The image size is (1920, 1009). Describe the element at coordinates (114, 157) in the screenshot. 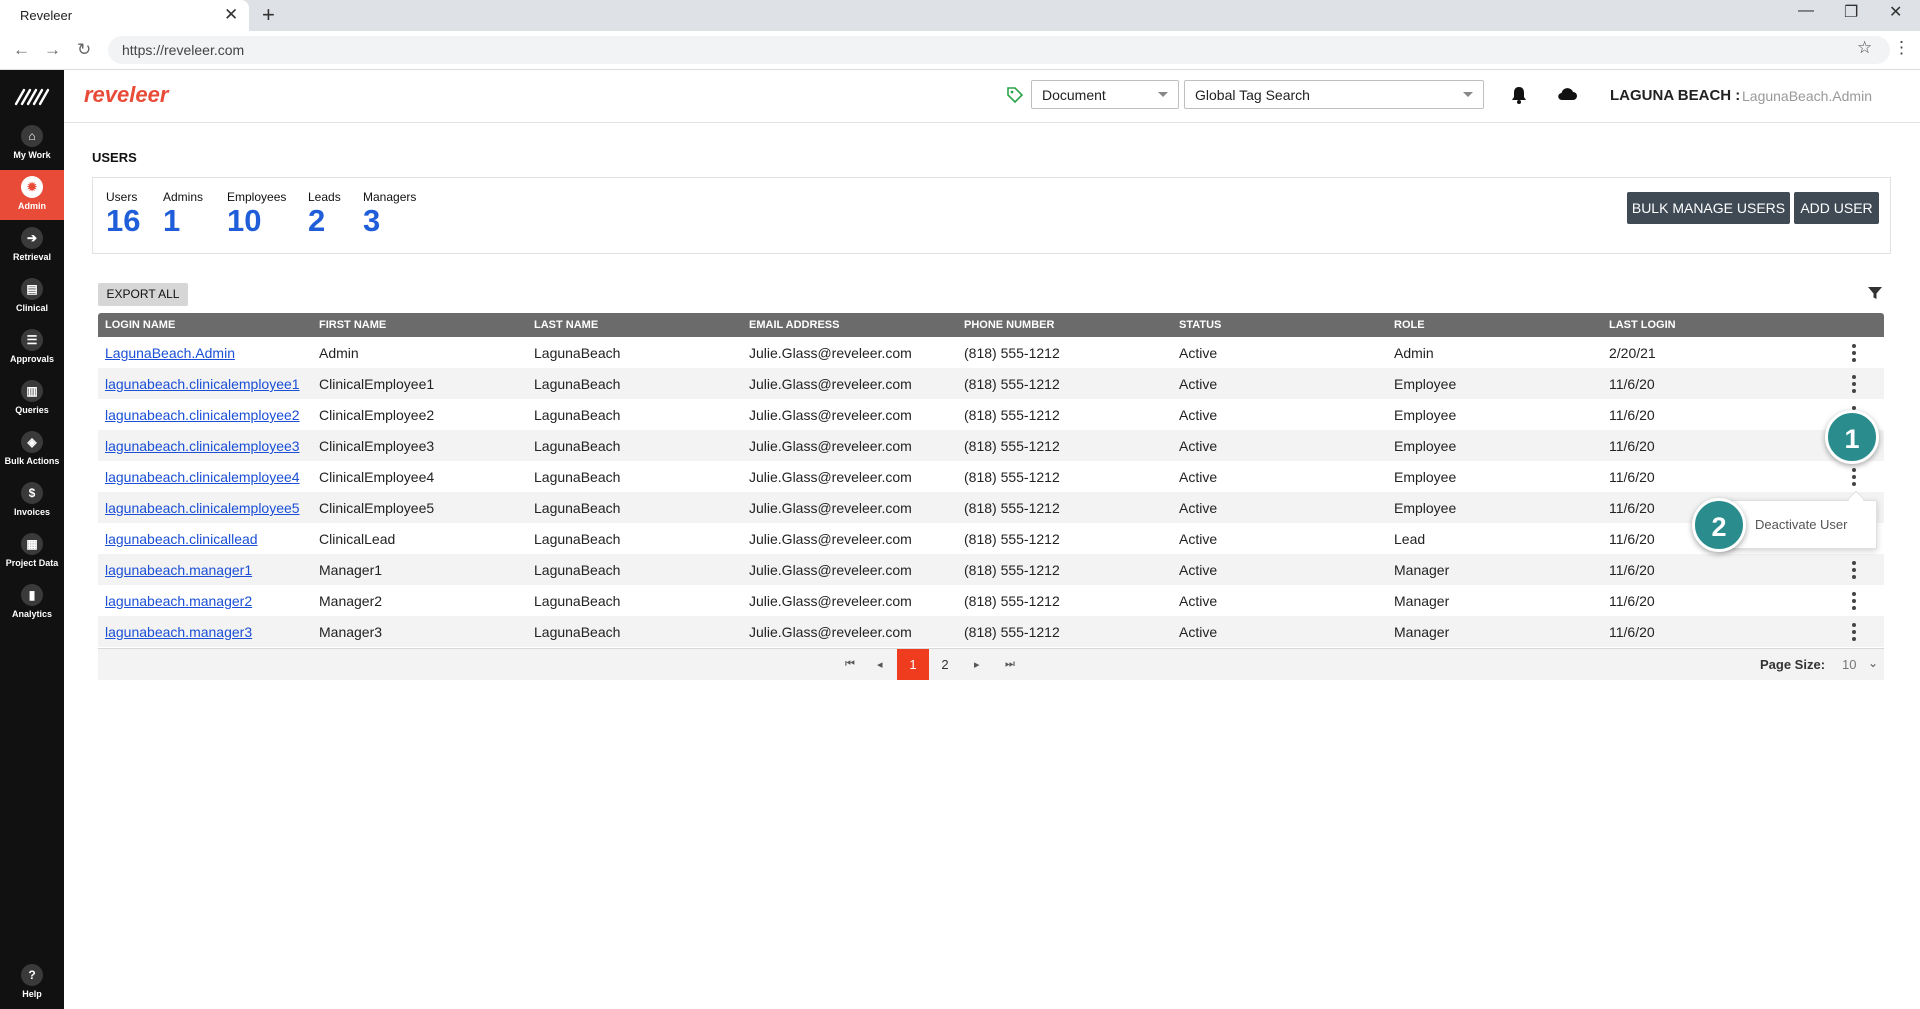

I see `page-title: USERS` at that location.